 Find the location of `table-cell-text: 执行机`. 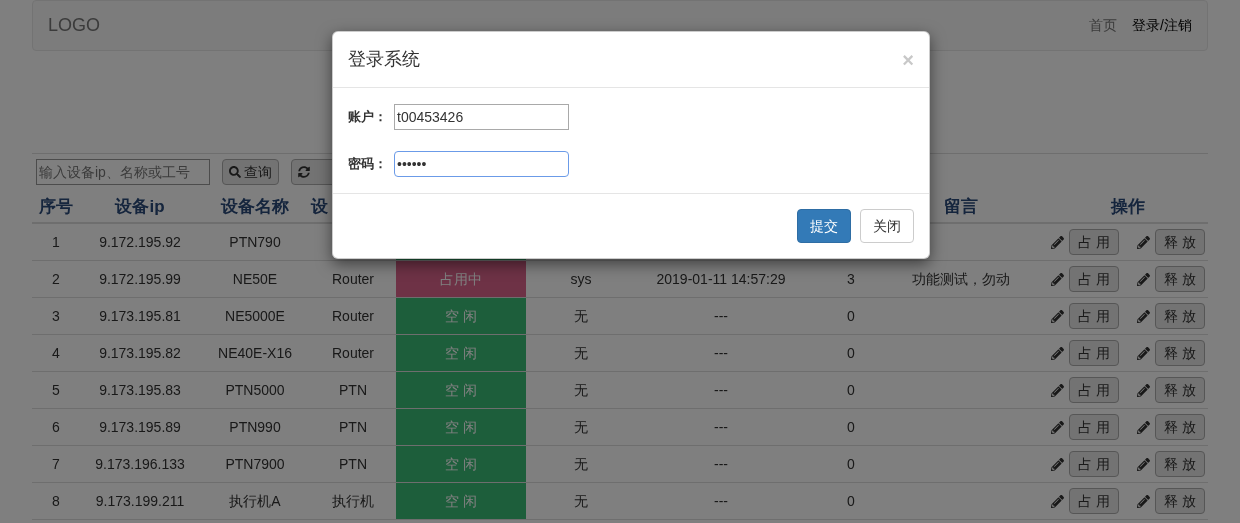

table-cell-text: 执行机 is located at coordinates (353, 501).